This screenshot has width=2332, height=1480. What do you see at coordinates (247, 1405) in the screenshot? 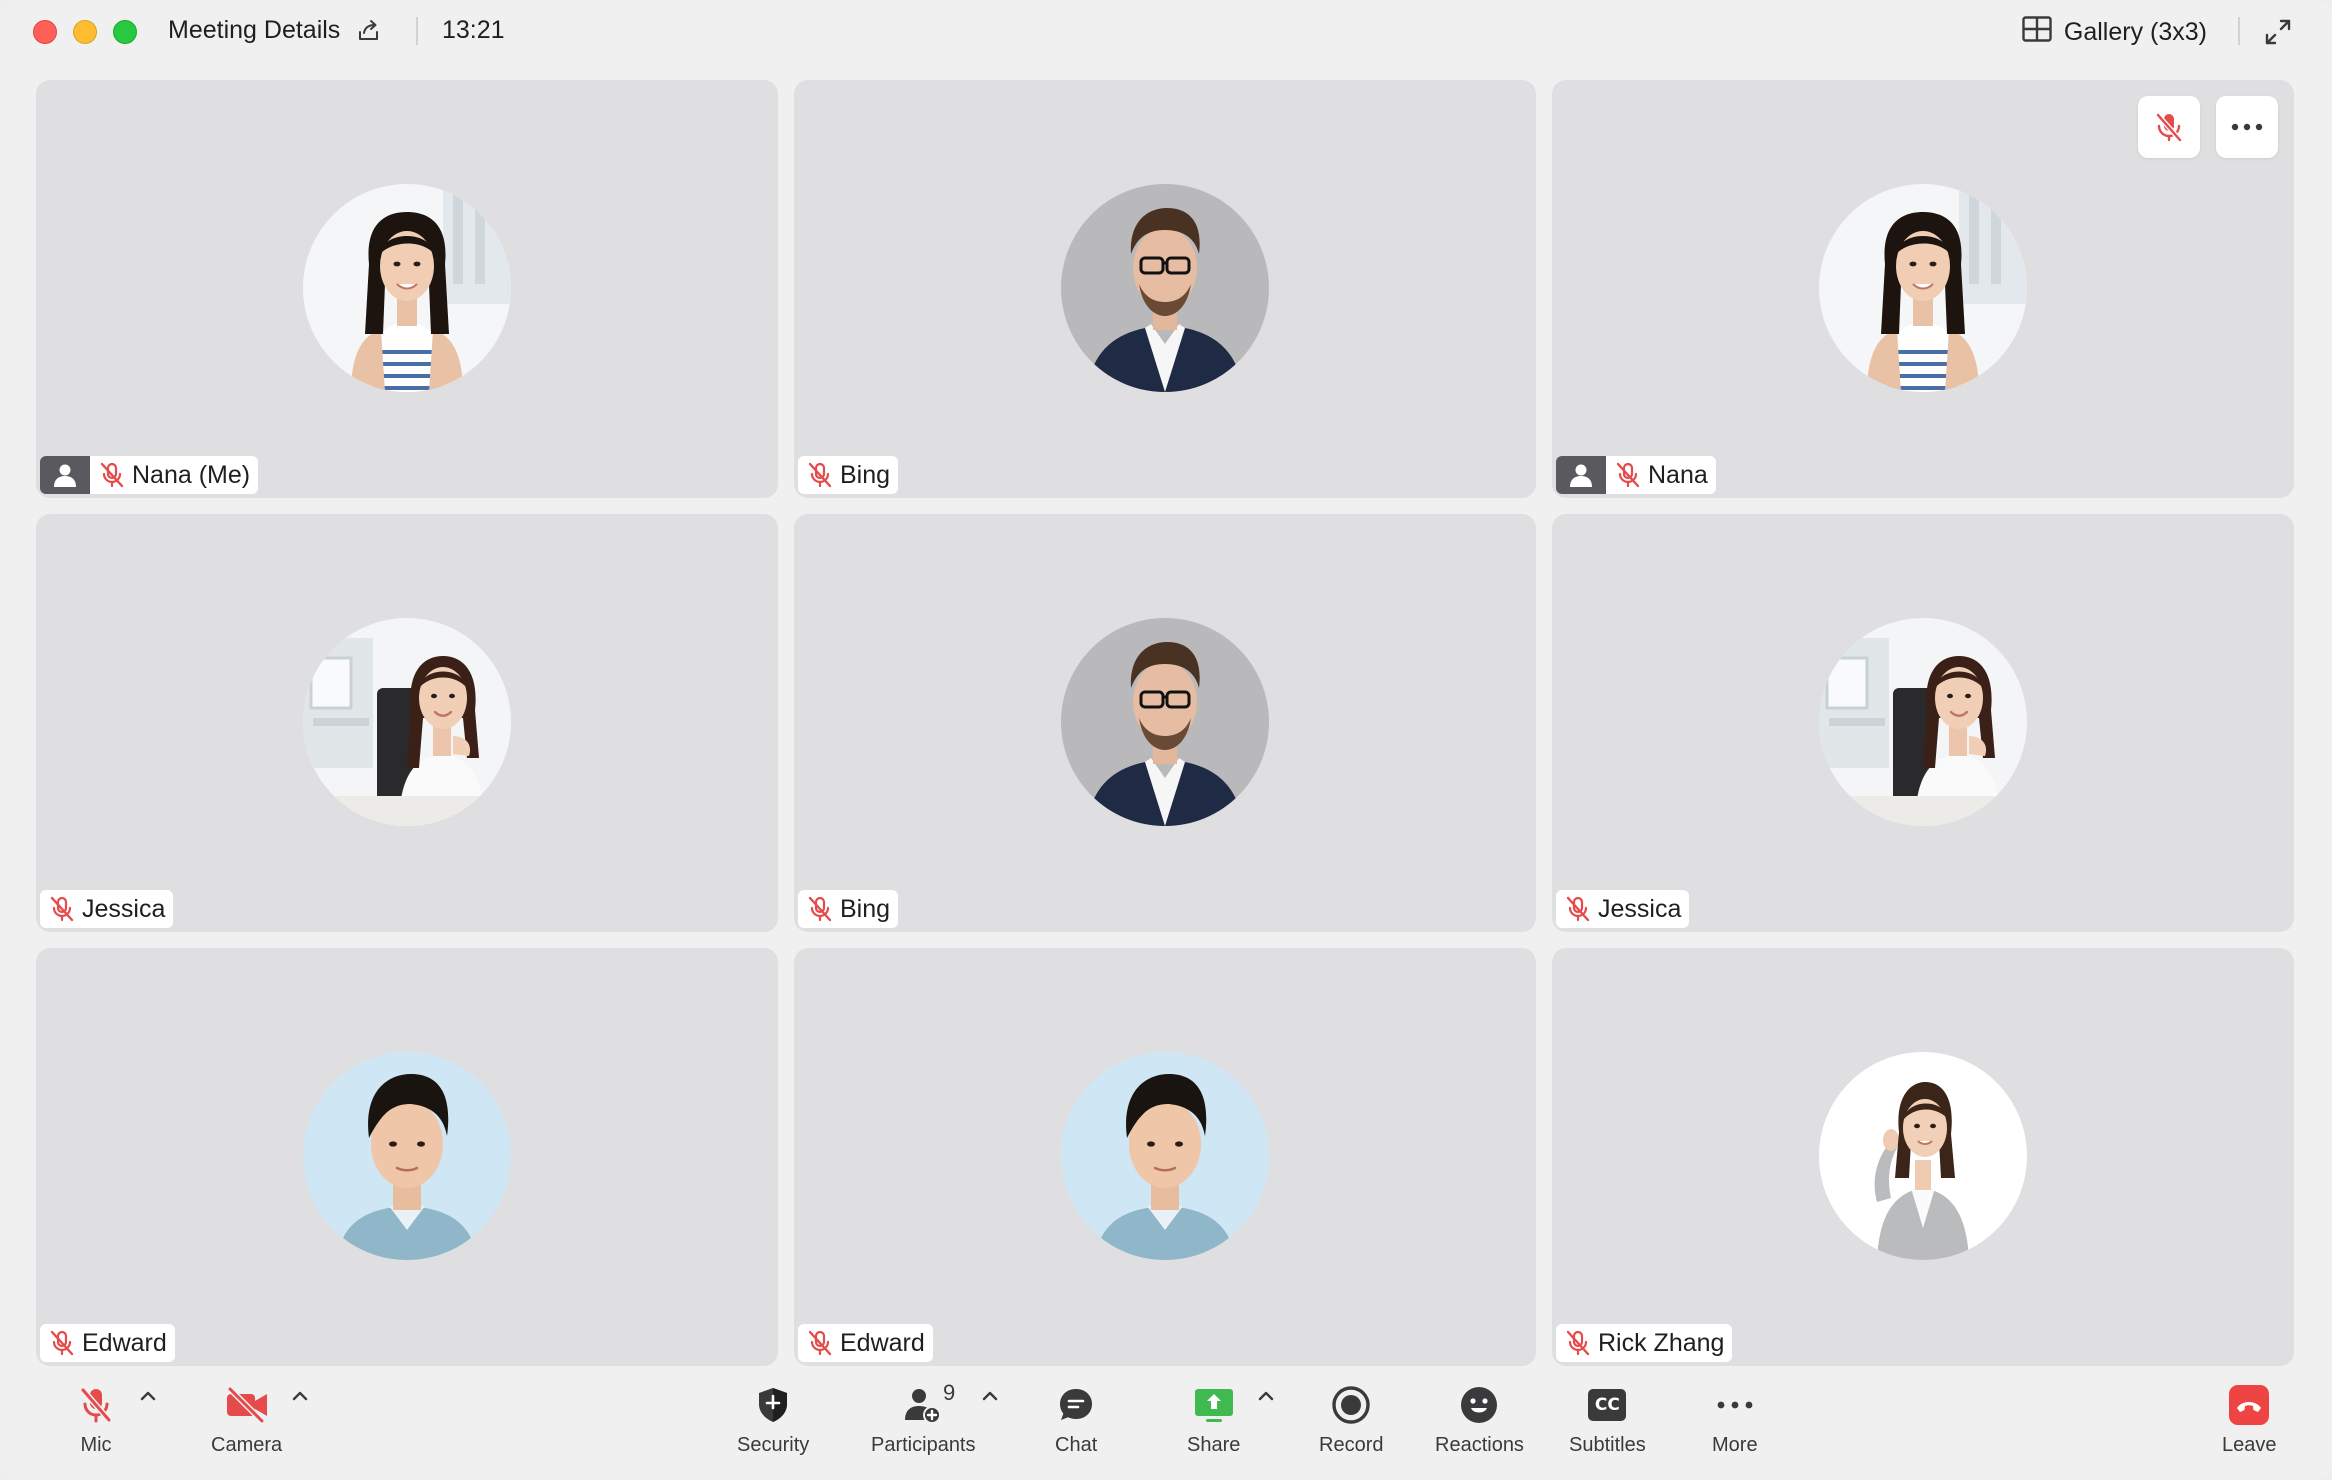
I see `camera-off-icon` at bounding box center [247, 1405].